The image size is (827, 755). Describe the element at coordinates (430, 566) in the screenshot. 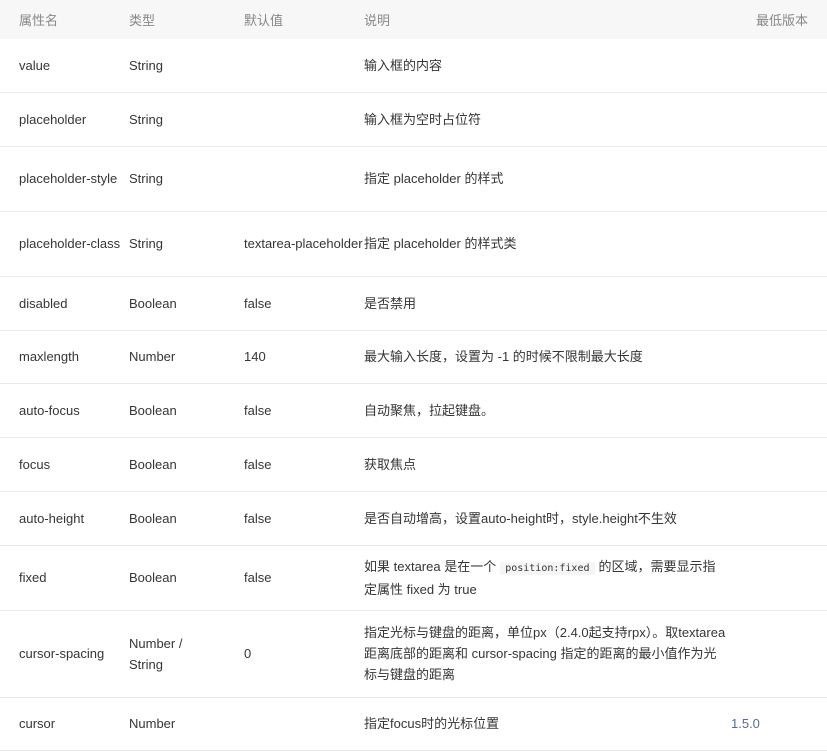

I see `desc-text: 如果 textarea 是在一个` at that location.